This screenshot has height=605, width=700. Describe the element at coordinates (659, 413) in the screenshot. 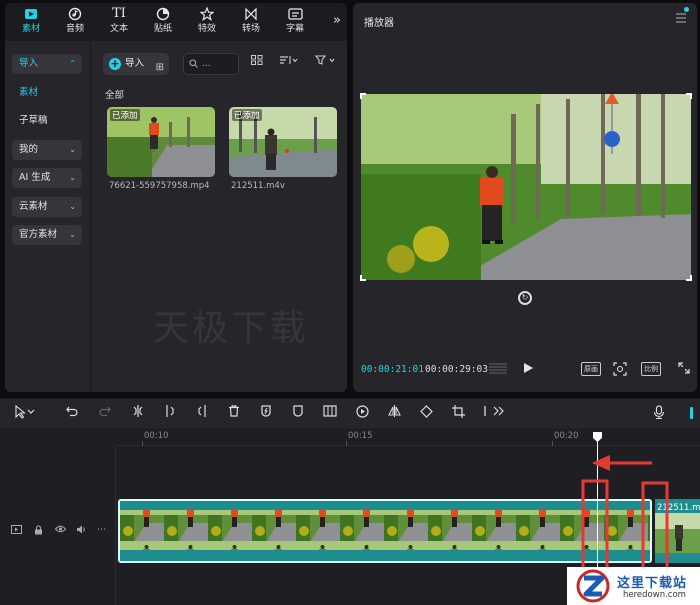

I see `microphone-icon` at that location.